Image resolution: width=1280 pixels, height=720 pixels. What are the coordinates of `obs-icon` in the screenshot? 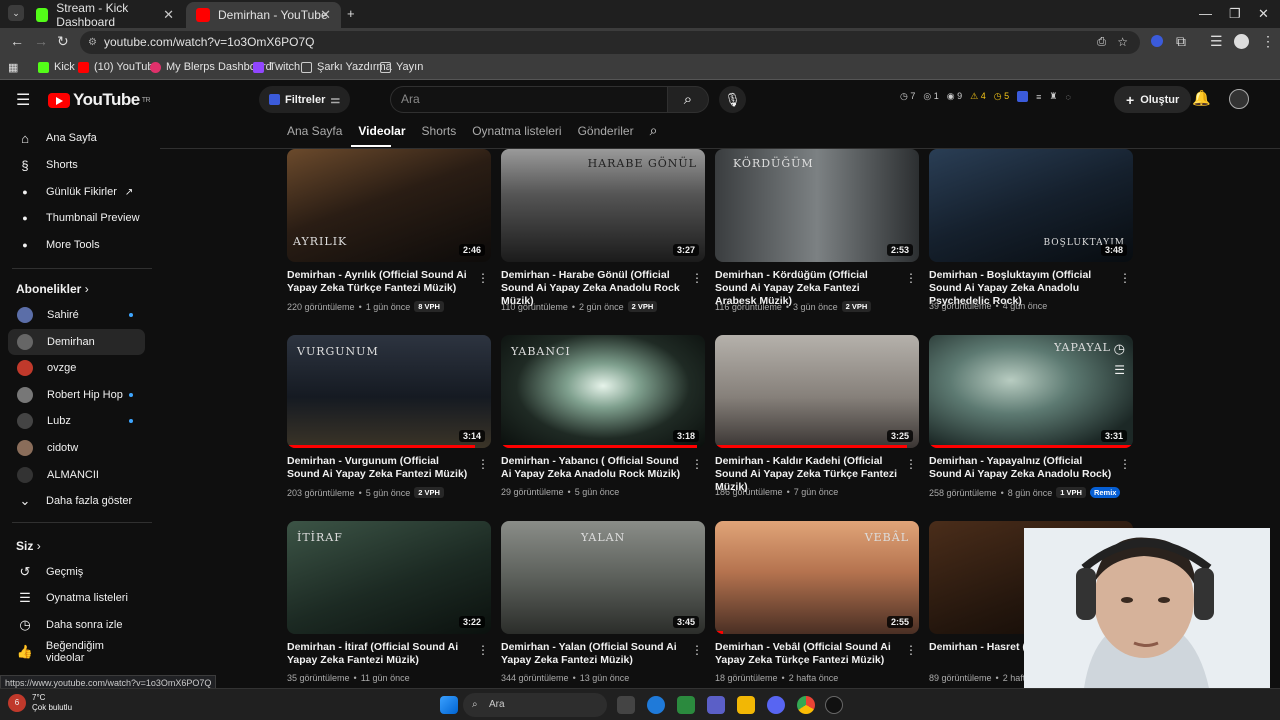 It's located at (834, 705).